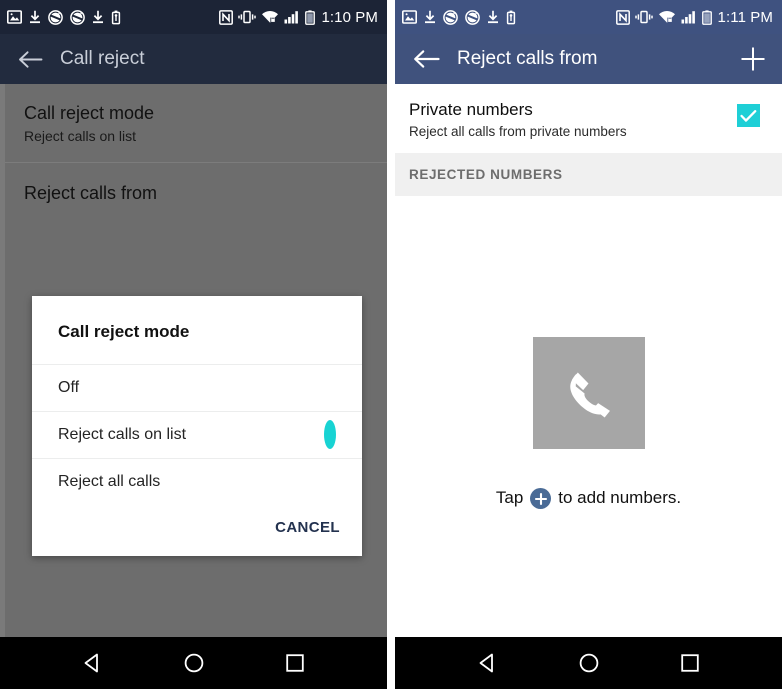  Describe the element at coordinates (109, 481) in the screenshot. I see `option-label: Reject all calls` at that location.